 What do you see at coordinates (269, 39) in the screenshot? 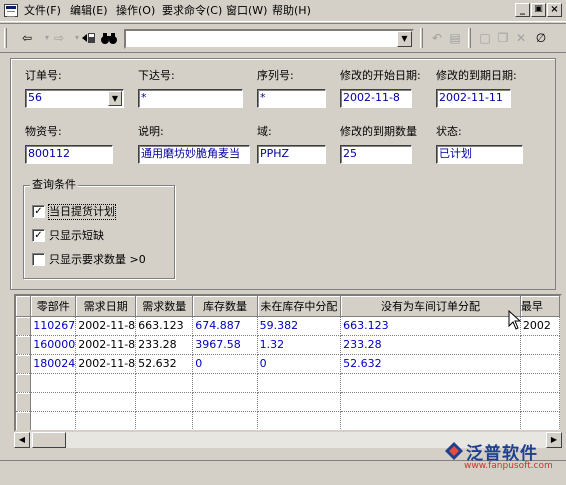
I see `search-combo: ▼` at bounding box center [269, 39].